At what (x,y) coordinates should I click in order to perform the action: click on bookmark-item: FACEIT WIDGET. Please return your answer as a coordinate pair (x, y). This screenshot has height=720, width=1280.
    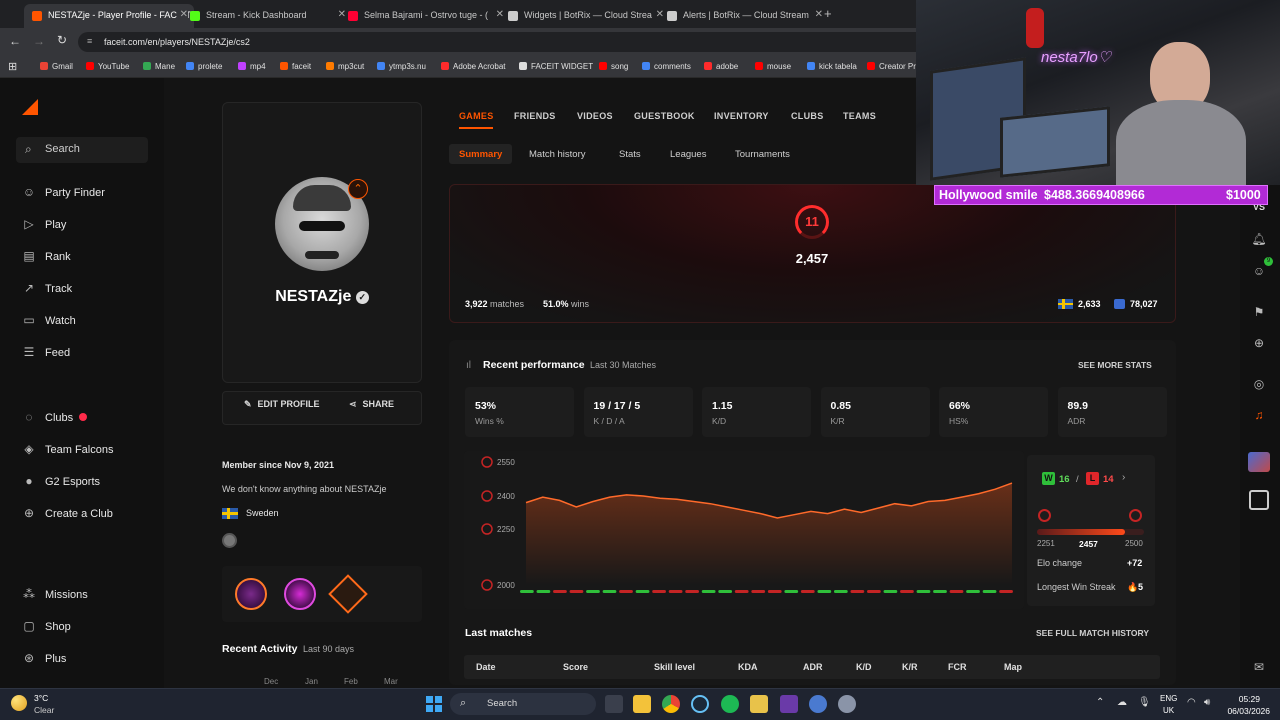
    Looking at the image, I should click on (556, 66).